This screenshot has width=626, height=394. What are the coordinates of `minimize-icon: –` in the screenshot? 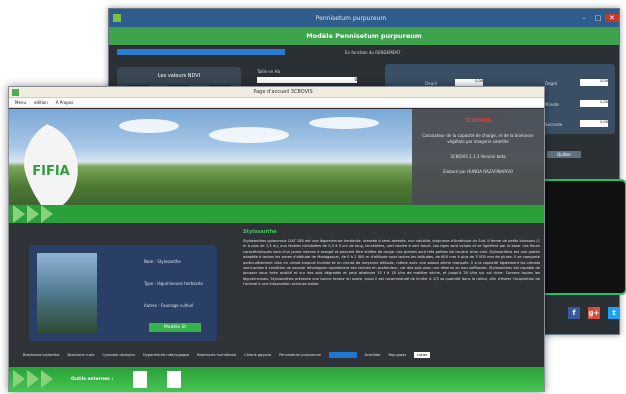 It's located at (584, 18).